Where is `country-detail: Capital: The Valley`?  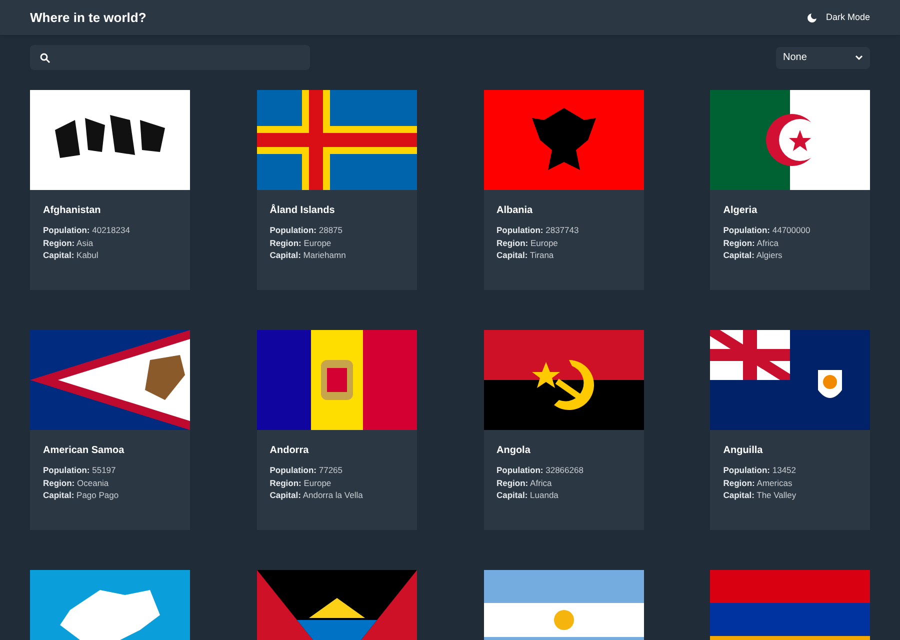
country-detail: Capital: The Valley is located at coordinates (760, 495).